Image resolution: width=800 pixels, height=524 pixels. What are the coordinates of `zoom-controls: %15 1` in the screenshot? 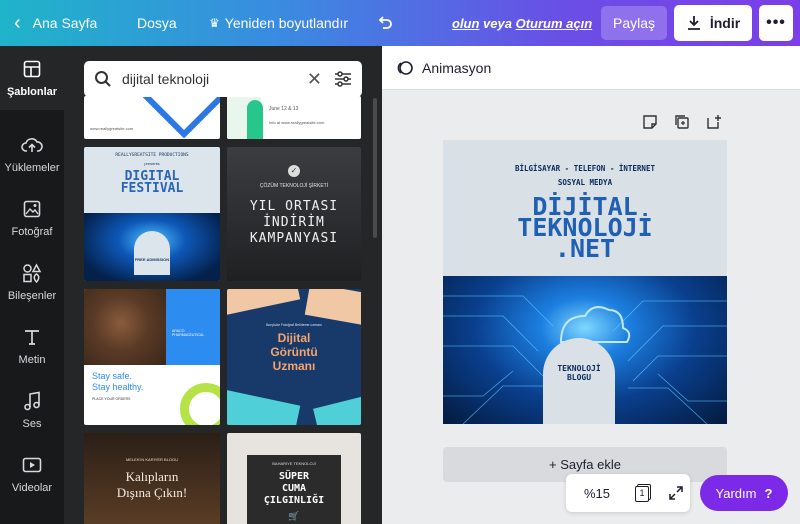 It's located at (628, 493).